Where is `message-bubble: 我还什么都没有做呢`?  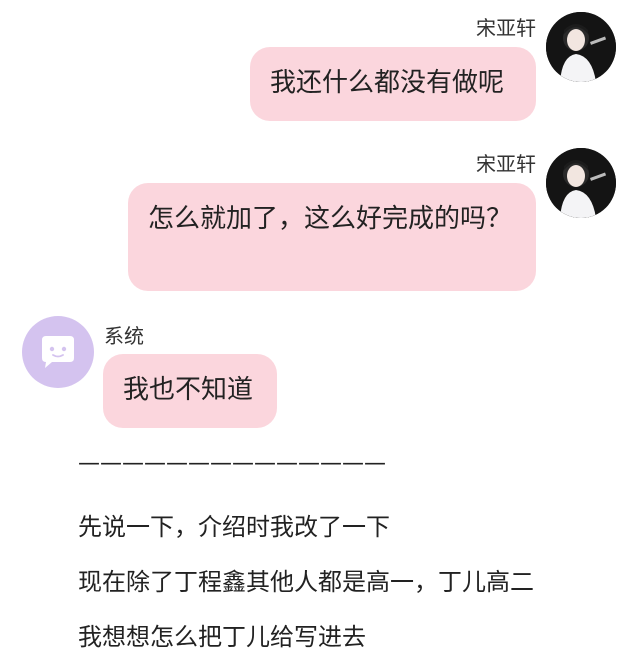
message-bubble: 我还什么都没有做呢 is located at coordinates (393, 84).